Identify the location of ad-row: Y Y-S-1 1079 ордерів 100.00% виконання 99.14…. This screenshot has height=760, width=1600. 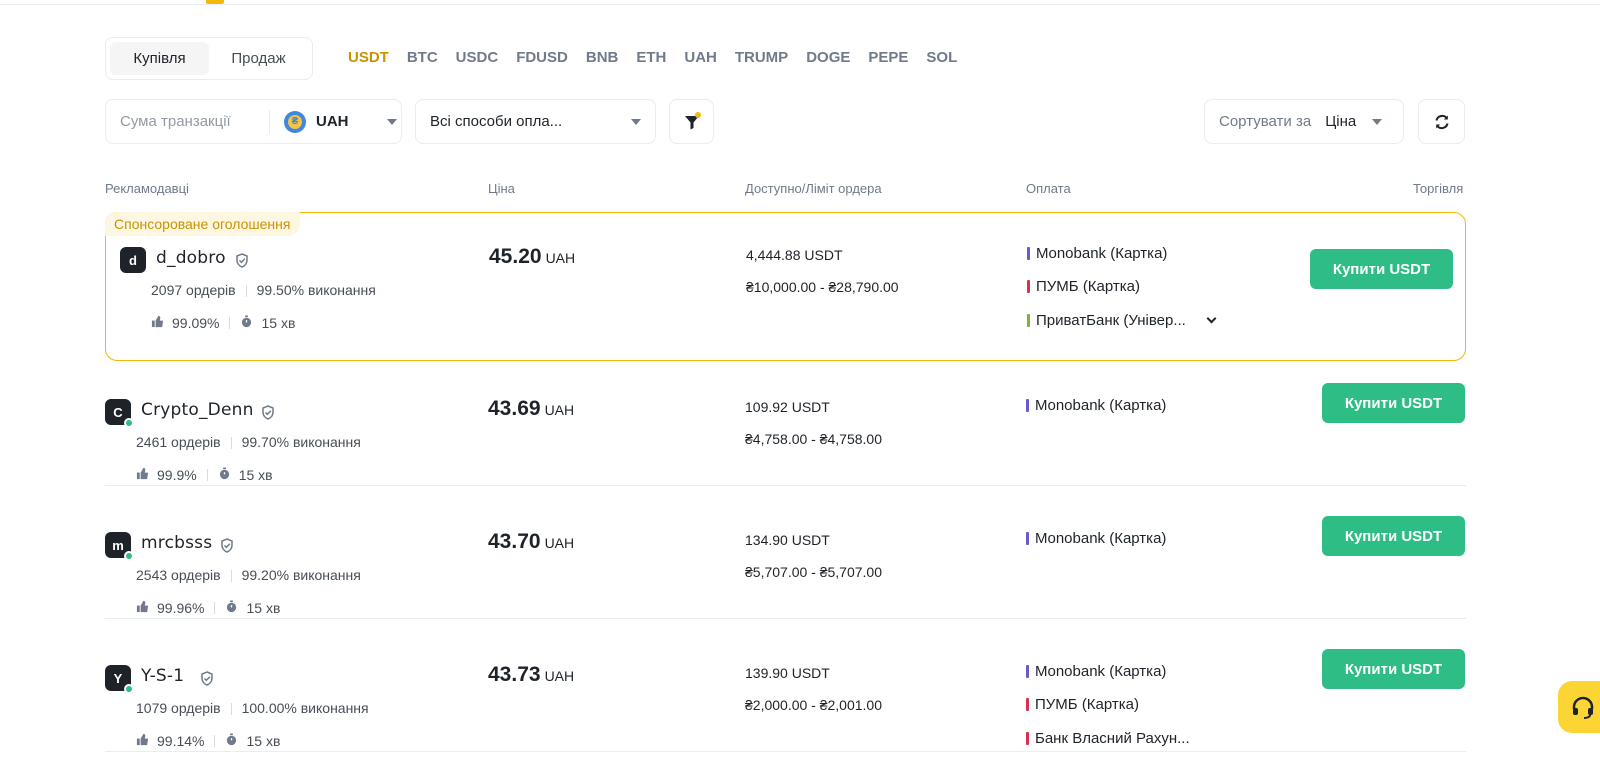
(785, 701).